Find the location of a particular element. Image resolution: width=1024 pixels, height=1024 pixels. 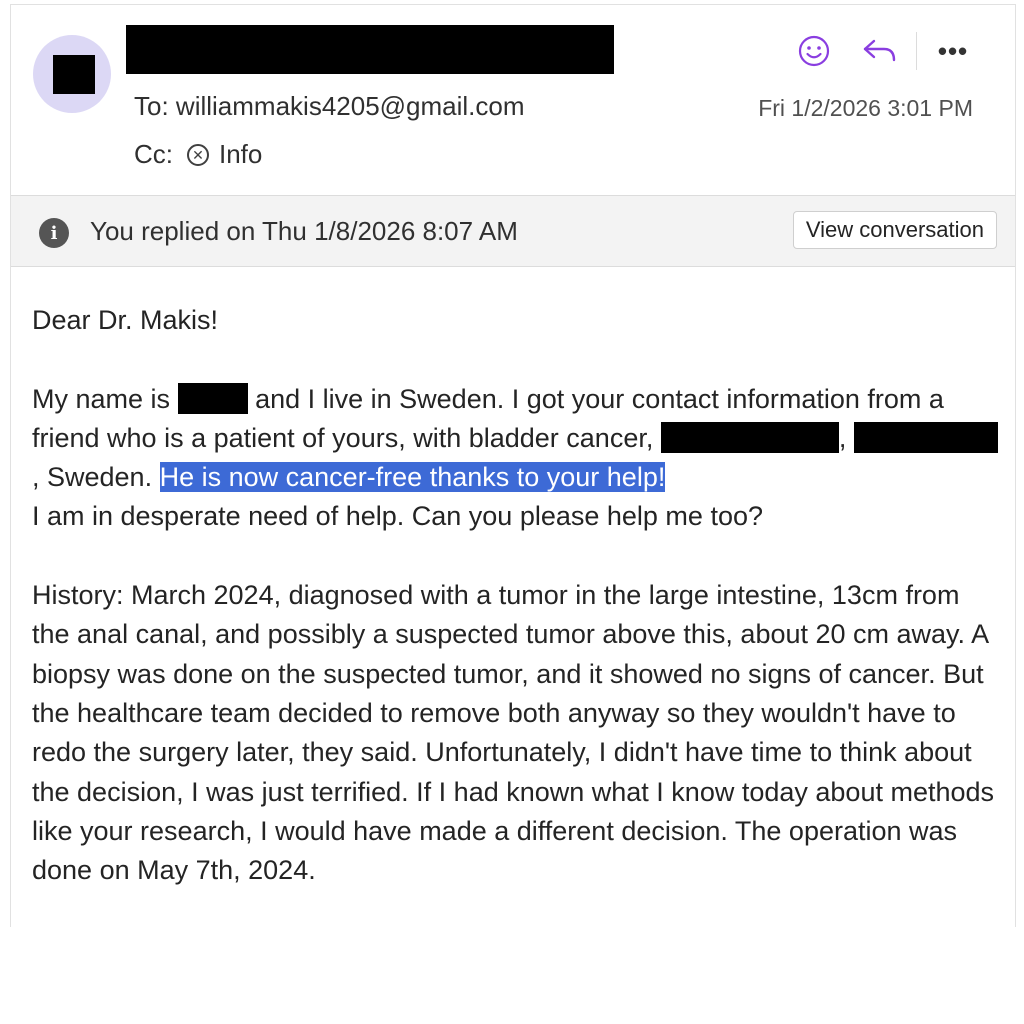

cc-line: Cc: ✕ Info is located at coordinates (198, 154).